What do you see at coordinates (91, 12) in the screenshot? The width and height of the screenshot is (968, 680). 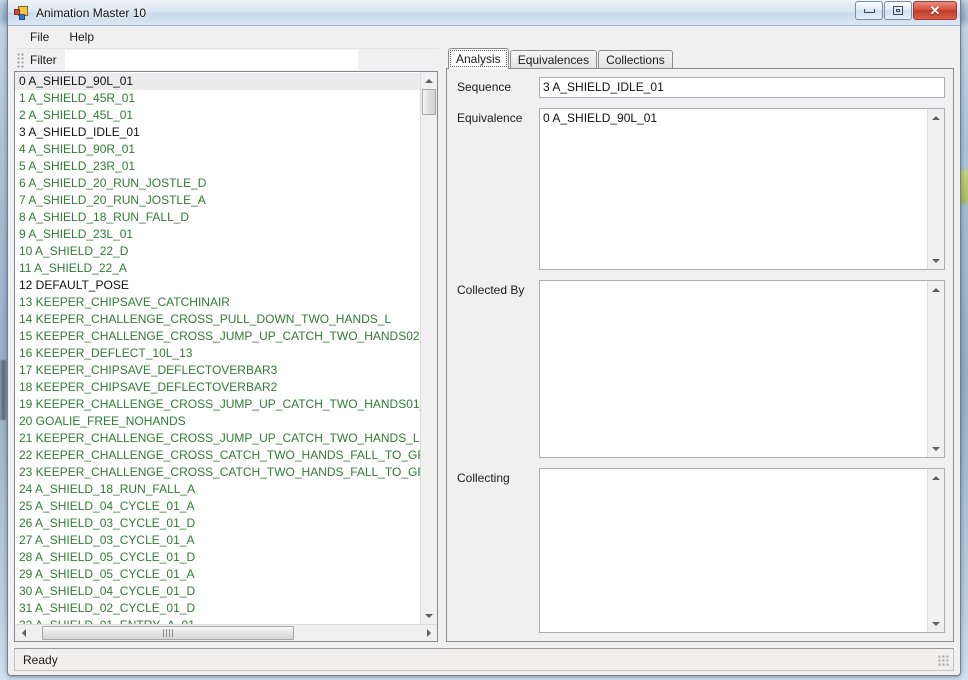 I see `window-title: Animation Master 10` at bounding box center [91, 12].